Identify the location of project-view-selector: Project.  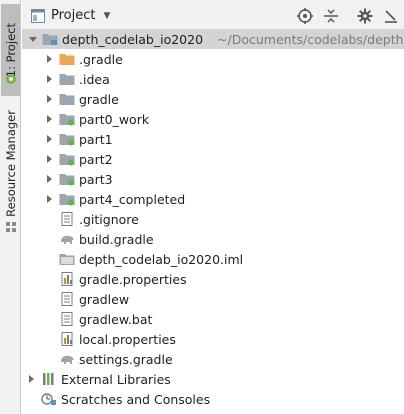
(73, 15).